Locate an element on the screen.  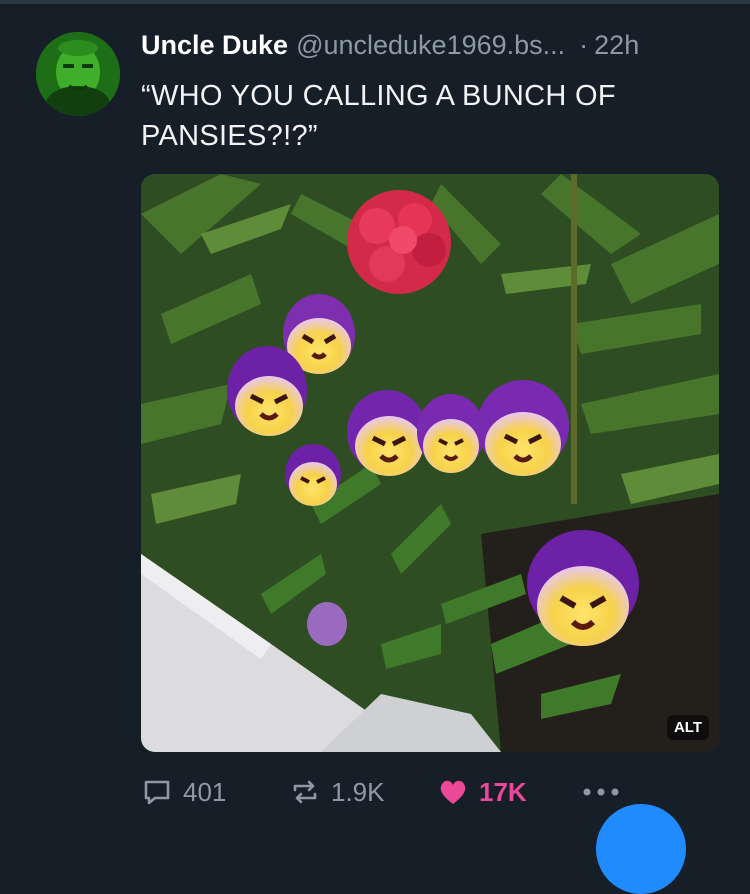
repost-count: 1.9K is located at coordinates (358, 791).